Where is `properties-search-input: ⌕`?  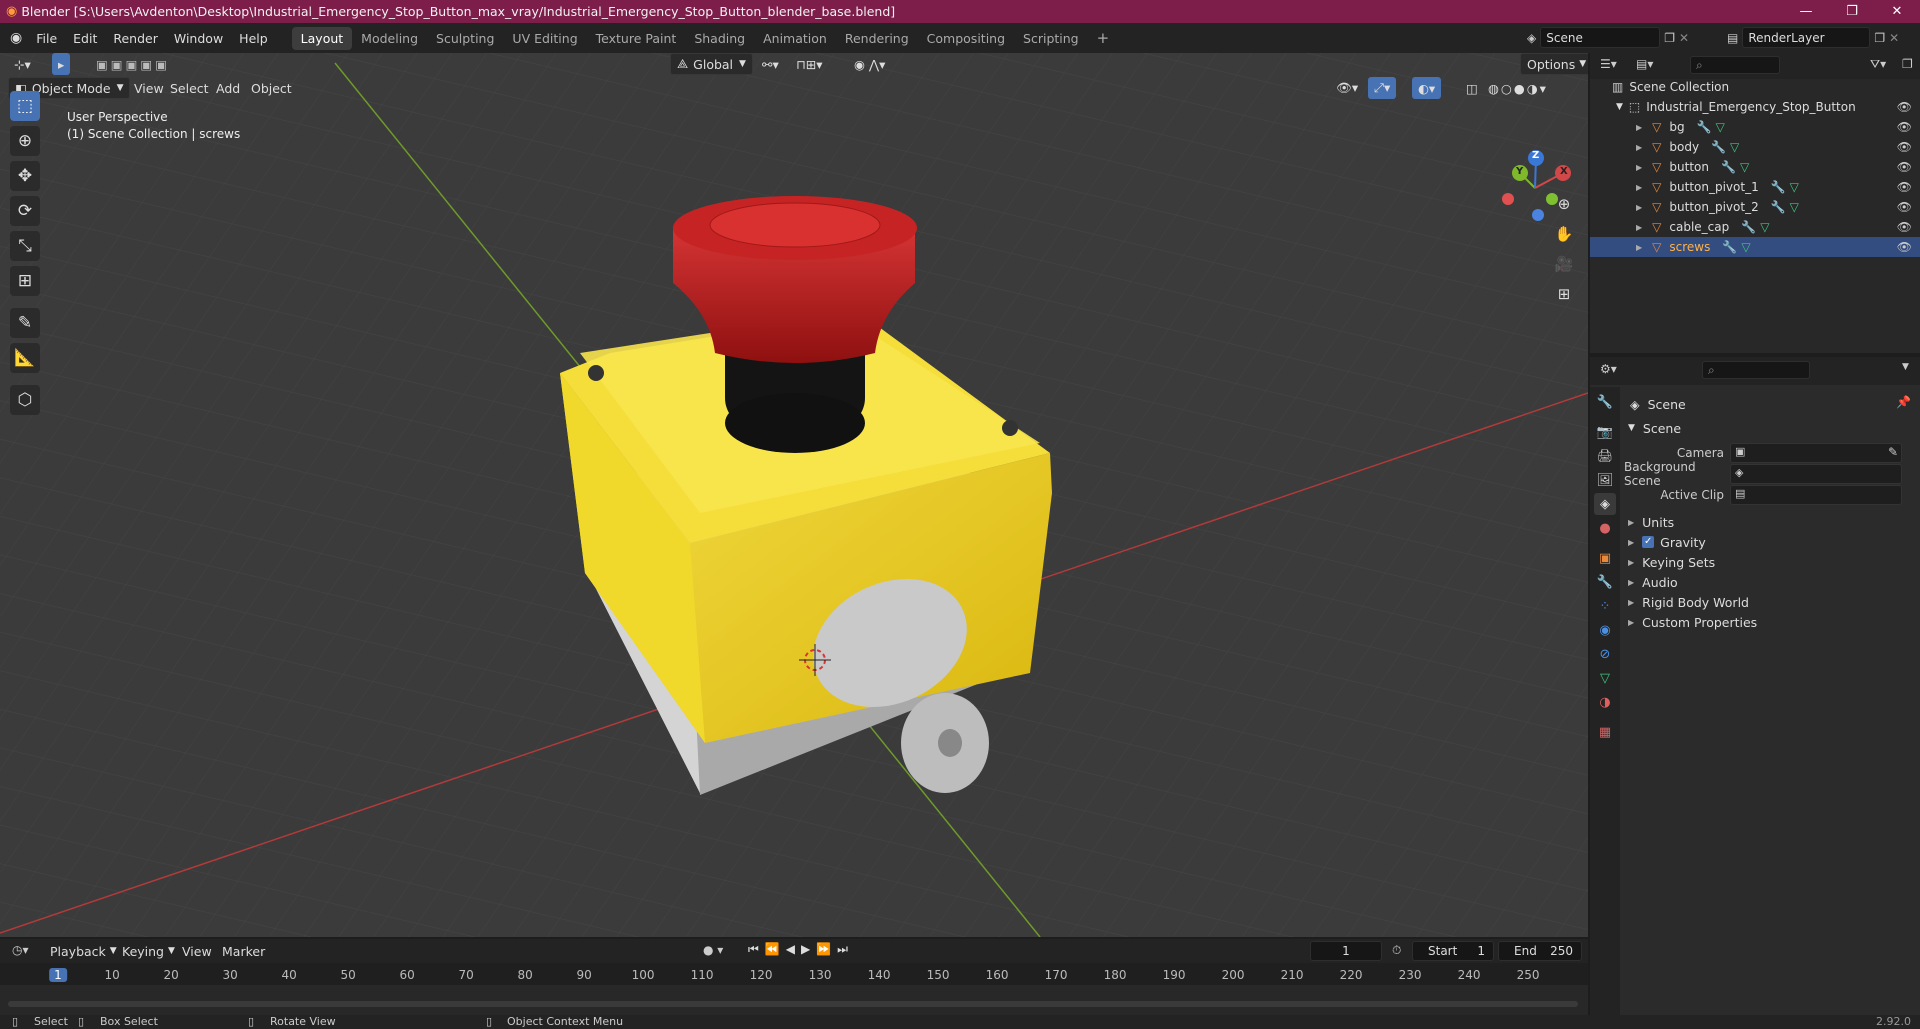 properties-search-input: ⌕ is located at coordinates (1756, 370).